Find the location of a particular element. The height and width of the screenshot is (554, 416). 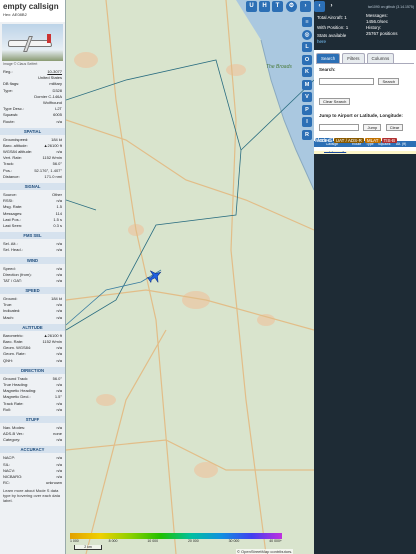

legend-label: 20 000 is located at coordinates (193, 541).